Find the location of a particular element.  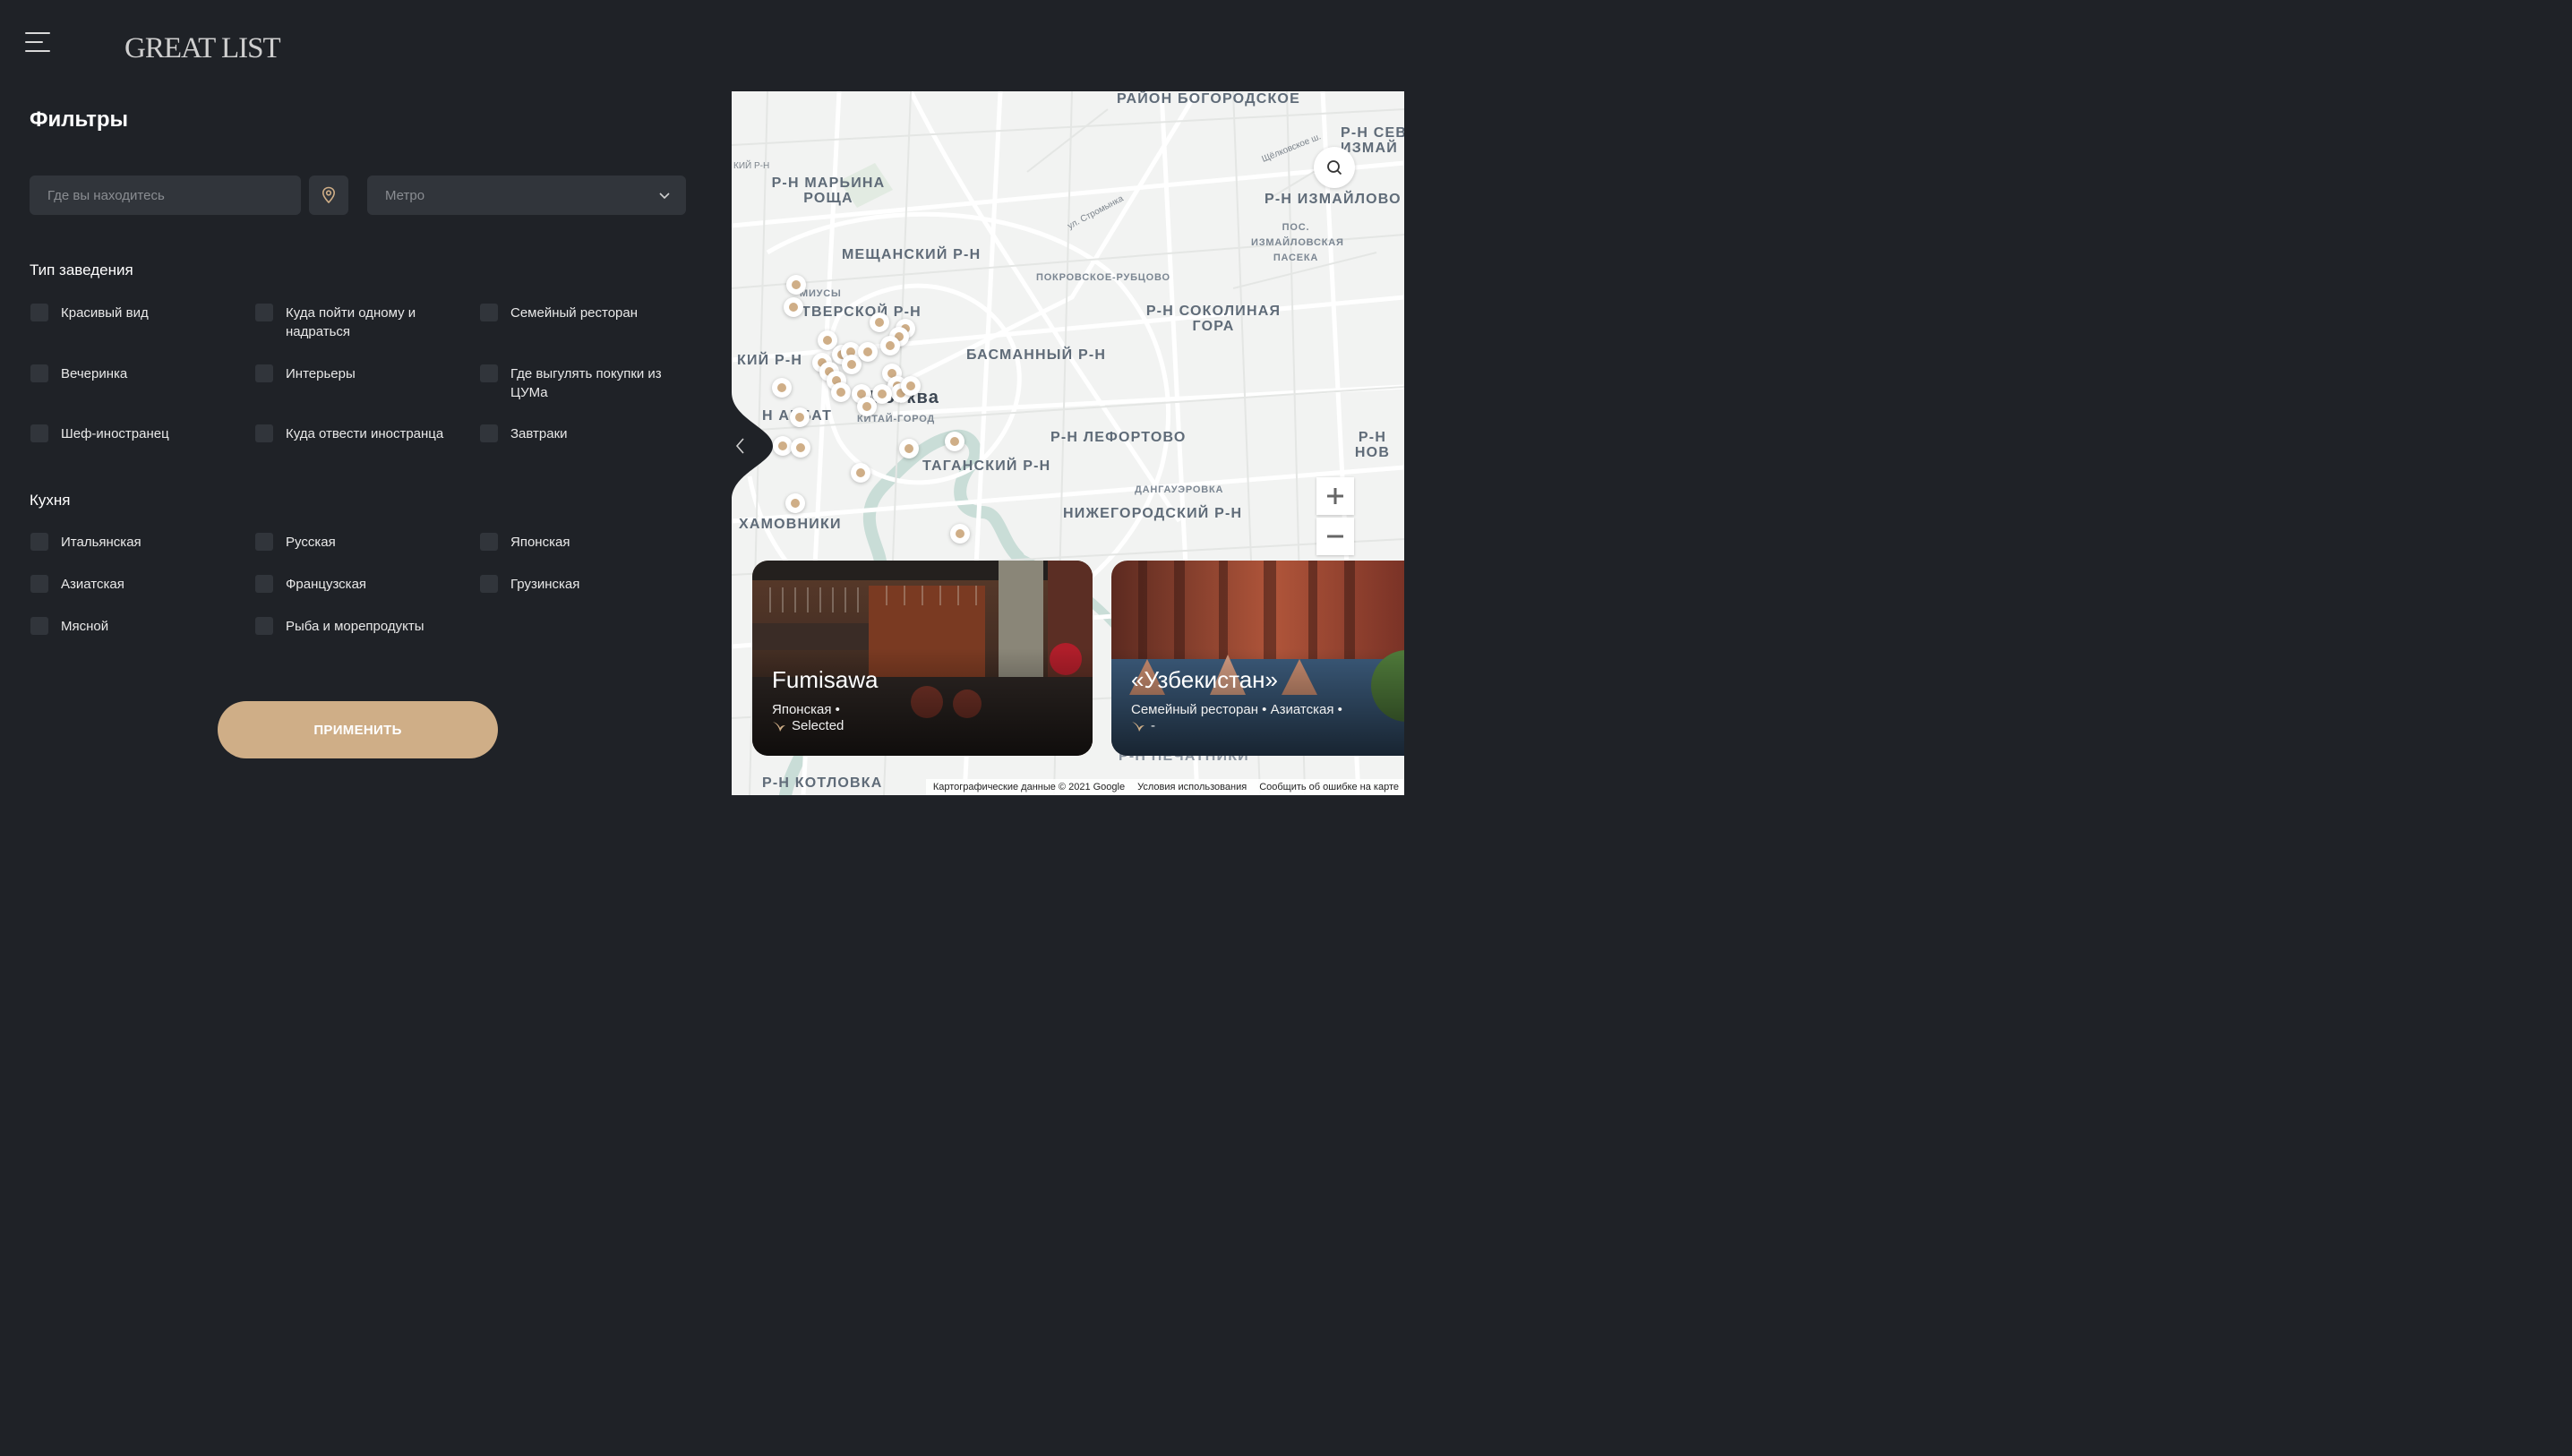

restaurant-badge: Selected is located at coordinates (808, 725).